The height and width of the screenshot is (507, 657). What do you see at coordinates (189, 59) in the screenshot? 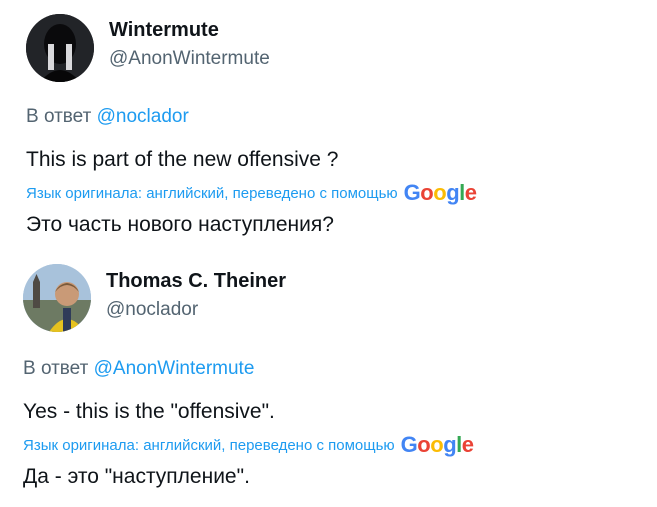
I see `user-handle: @AnonWintermute` at bounding box center [189, 59].